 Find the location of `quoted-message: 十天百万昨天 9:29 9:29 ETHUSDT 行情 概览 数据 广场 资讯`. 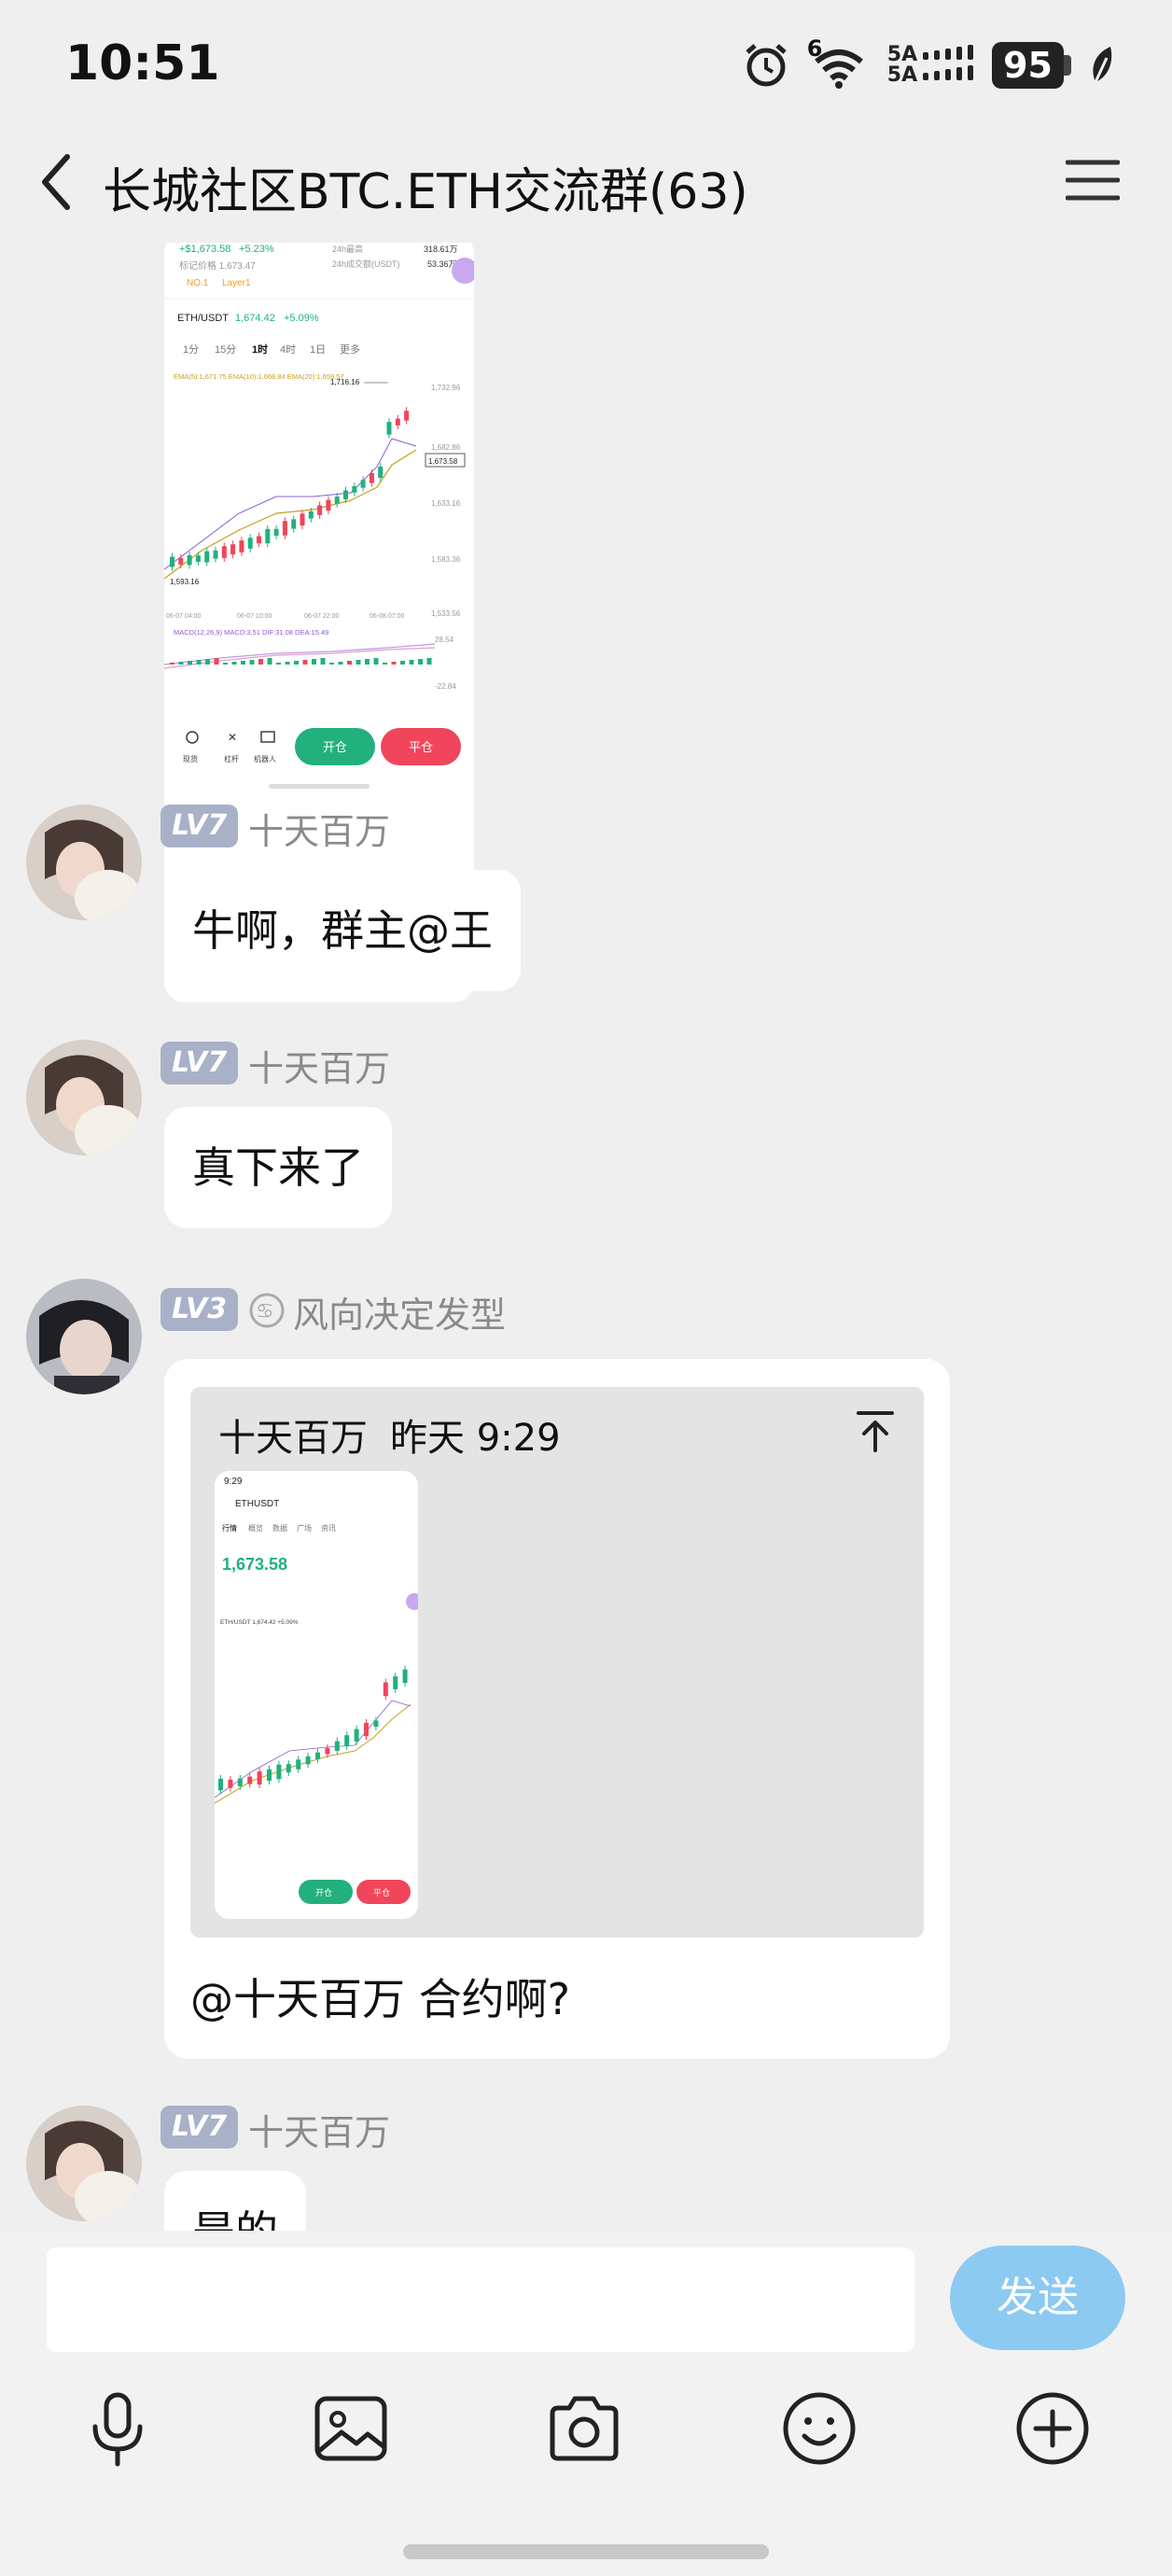

quoted-message: 十天百万昨天 9:29 9:29 ETHUSDT 行情 概览 数据 广场 资讯 is located at coordinates (557, 1662).